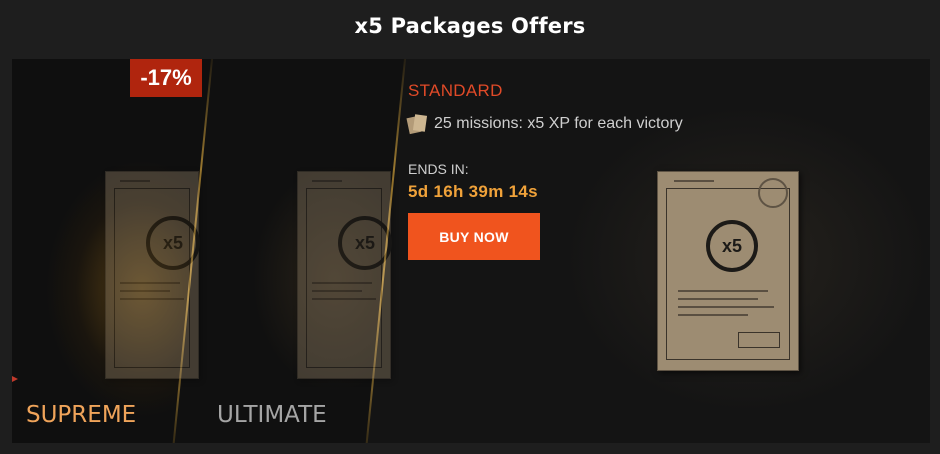  I want to click on mission-description: 25 missions: x5 XP for each victory, so click(544, 124).